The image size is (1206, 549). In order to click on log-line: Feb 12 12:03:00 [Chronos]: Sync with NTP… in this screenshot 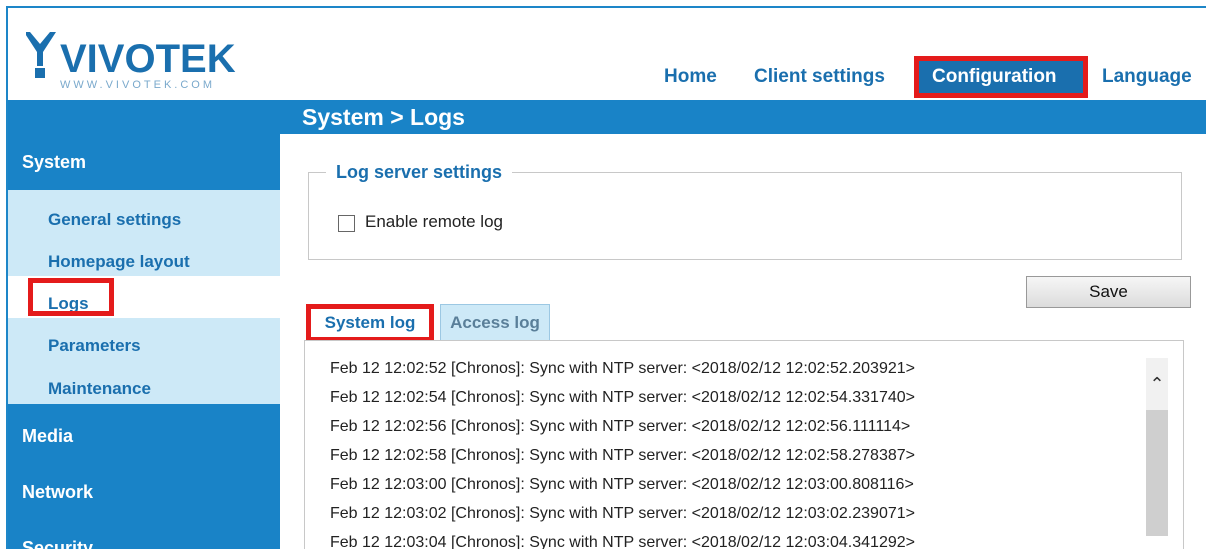, I will do `click(622, 484)`.